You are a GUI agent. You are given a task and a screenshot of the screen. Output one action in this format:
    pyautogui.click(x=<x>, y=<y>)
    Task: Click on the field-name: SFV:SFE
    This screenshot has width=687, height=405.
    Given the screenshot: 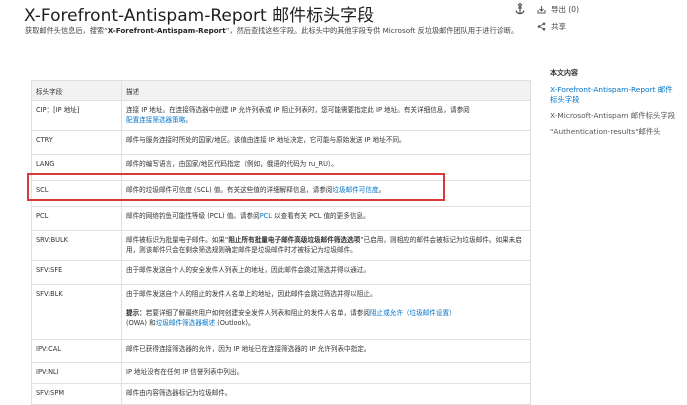 What is the action you would take?
    pyautogui.click(x=76, y=272)
    